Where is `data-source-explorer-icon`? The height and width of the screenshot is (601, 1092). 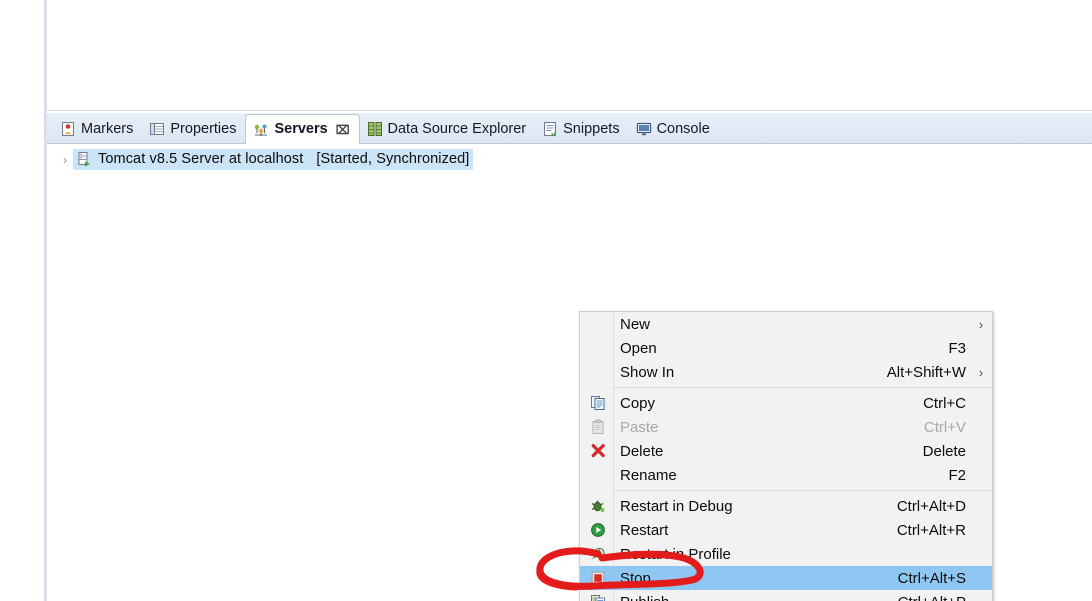 data-source-explorer-icon is located at coordinates (375, 129).